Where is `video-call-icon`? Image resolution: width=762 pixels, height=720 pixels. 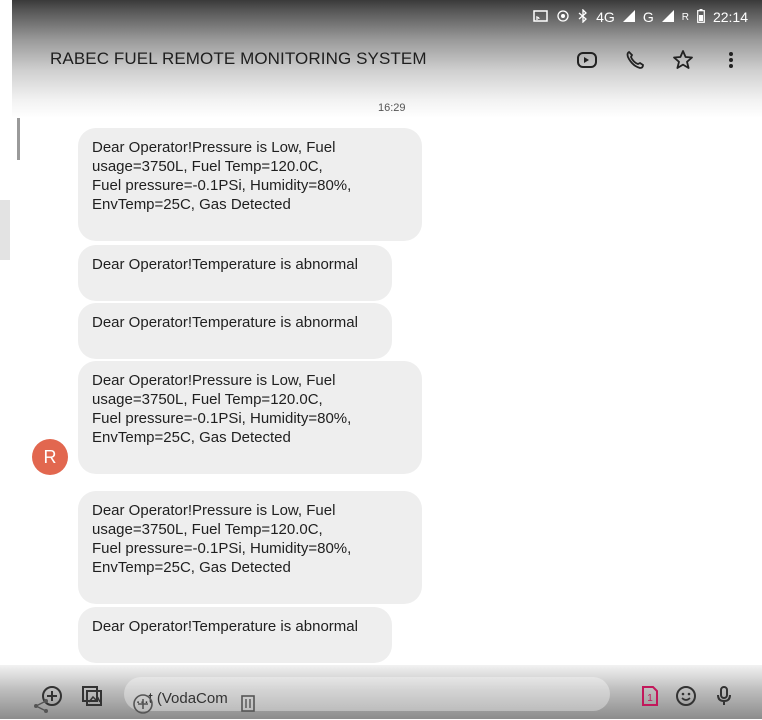
video-call-icon is located at coordinates (587, 60).